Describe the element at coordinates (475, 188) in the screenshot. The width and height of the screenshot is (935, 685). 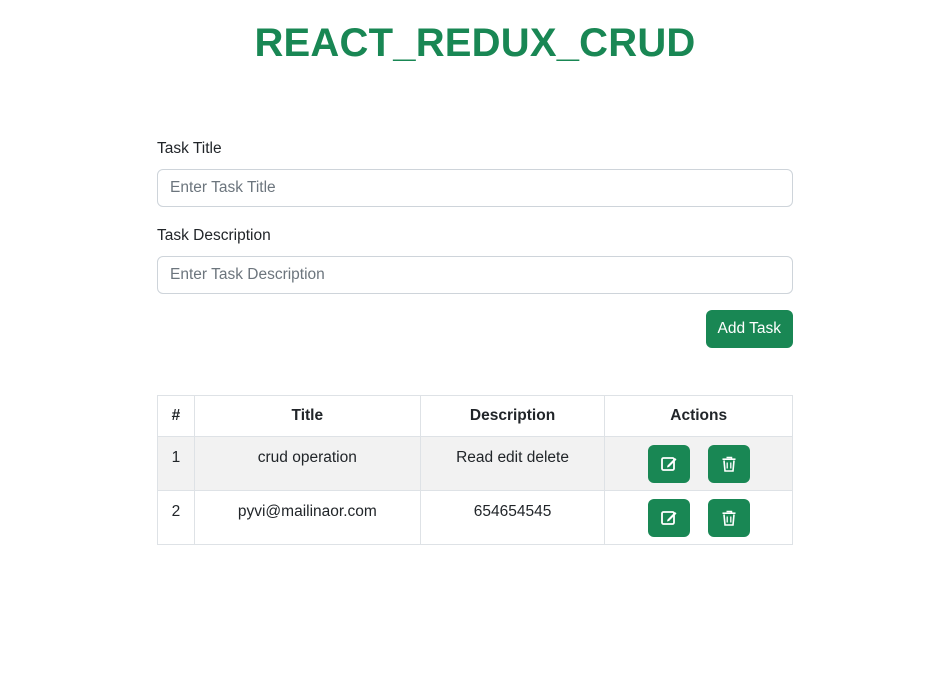
I see `task-title-input` at that location.